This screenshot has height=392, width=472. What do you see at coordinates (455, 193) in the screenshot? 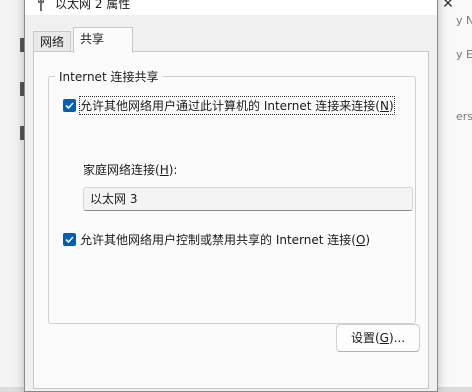
I see `background-right-panel: y Net y Ethe erson` at bounding box center [455, 193].